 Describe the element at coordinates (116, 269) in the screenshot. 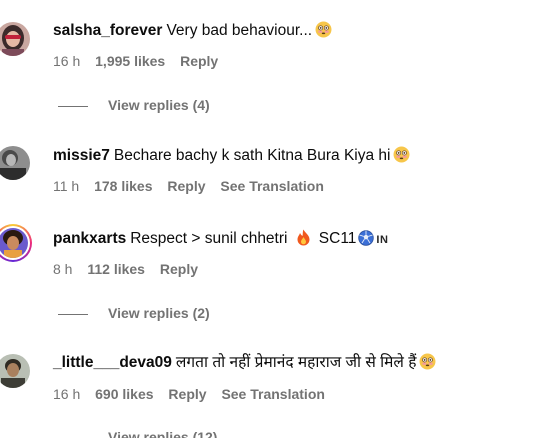

I see `comment-likes: 112 likes` at that location.